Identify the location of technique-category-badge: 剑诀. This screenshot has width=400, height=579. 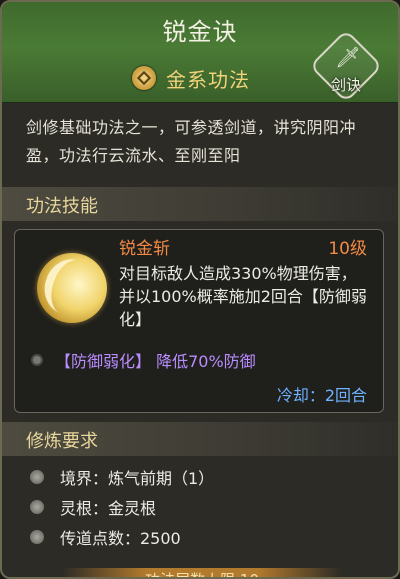
(345, 85).